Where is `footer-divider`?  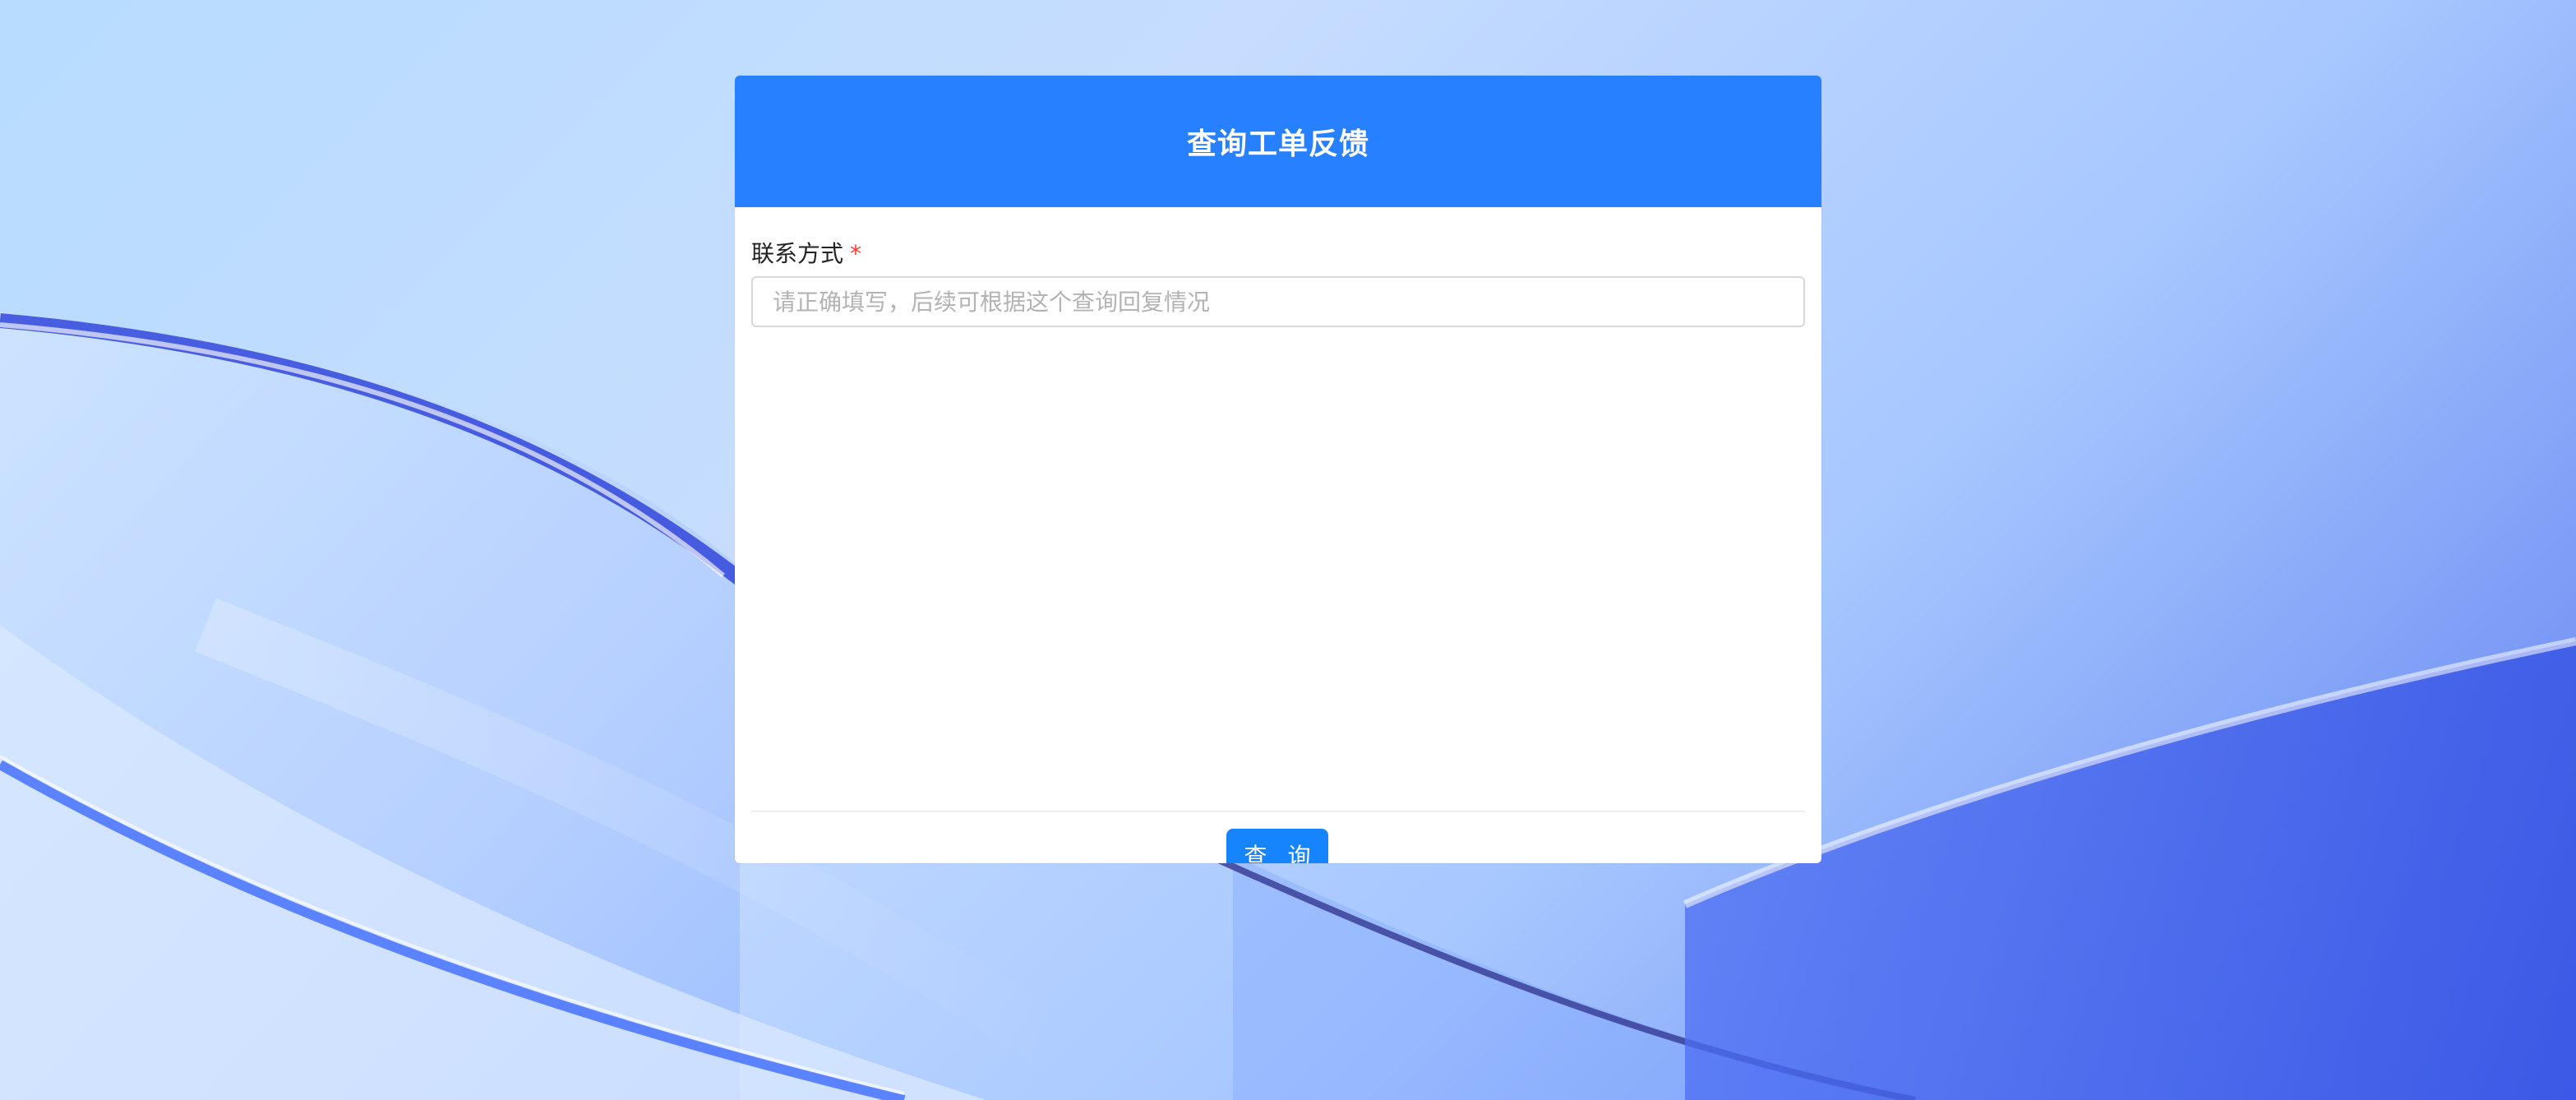 footer-divider is located at coordinates (1278, 811).